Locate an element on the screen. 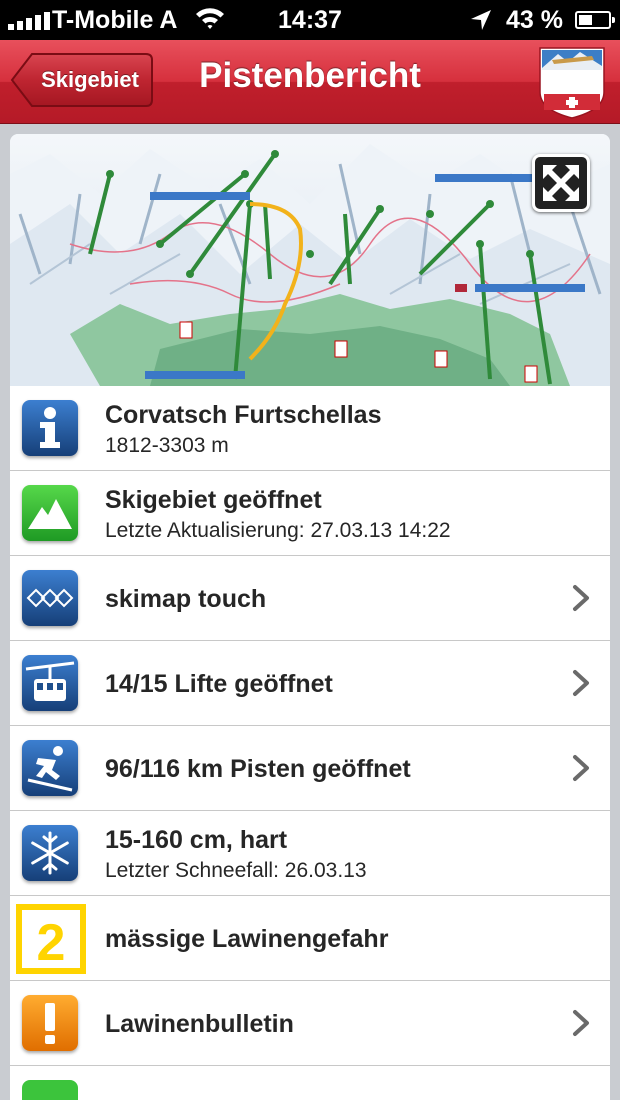  status-bar: T-Mobile A 14:37 43 % is located at coordinates (310, 20).